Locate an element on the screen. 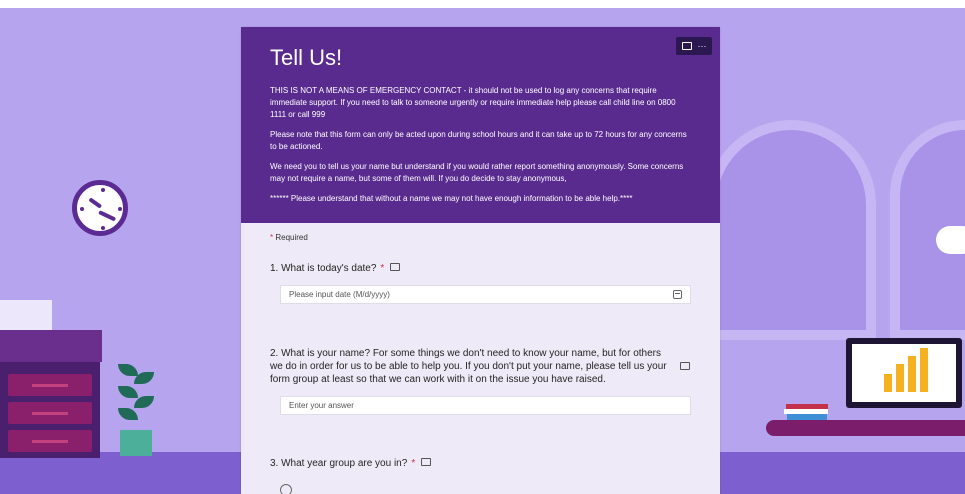  question-title: 1. What is today's date? * is located at coordinates (480, 268).